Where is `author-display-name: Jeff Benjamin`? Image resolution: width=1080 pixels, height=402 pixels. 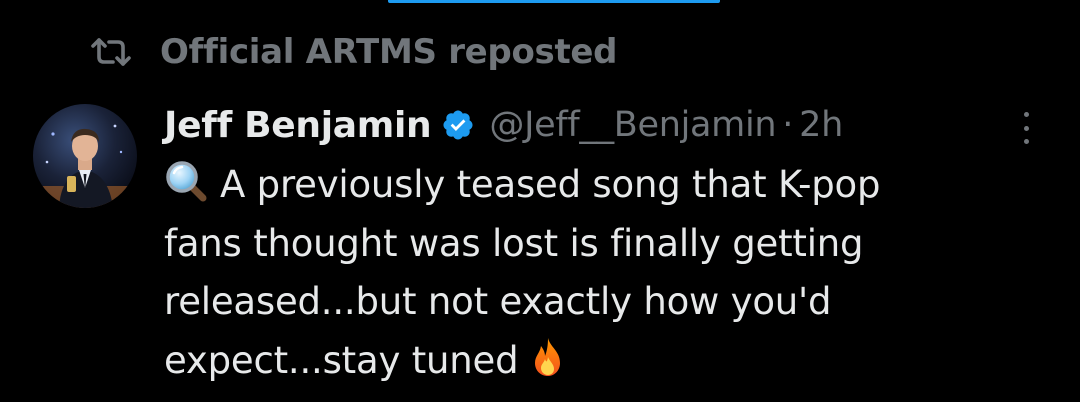
author-display-name: Jeff Benjamin is located at coordinates (298, 125).